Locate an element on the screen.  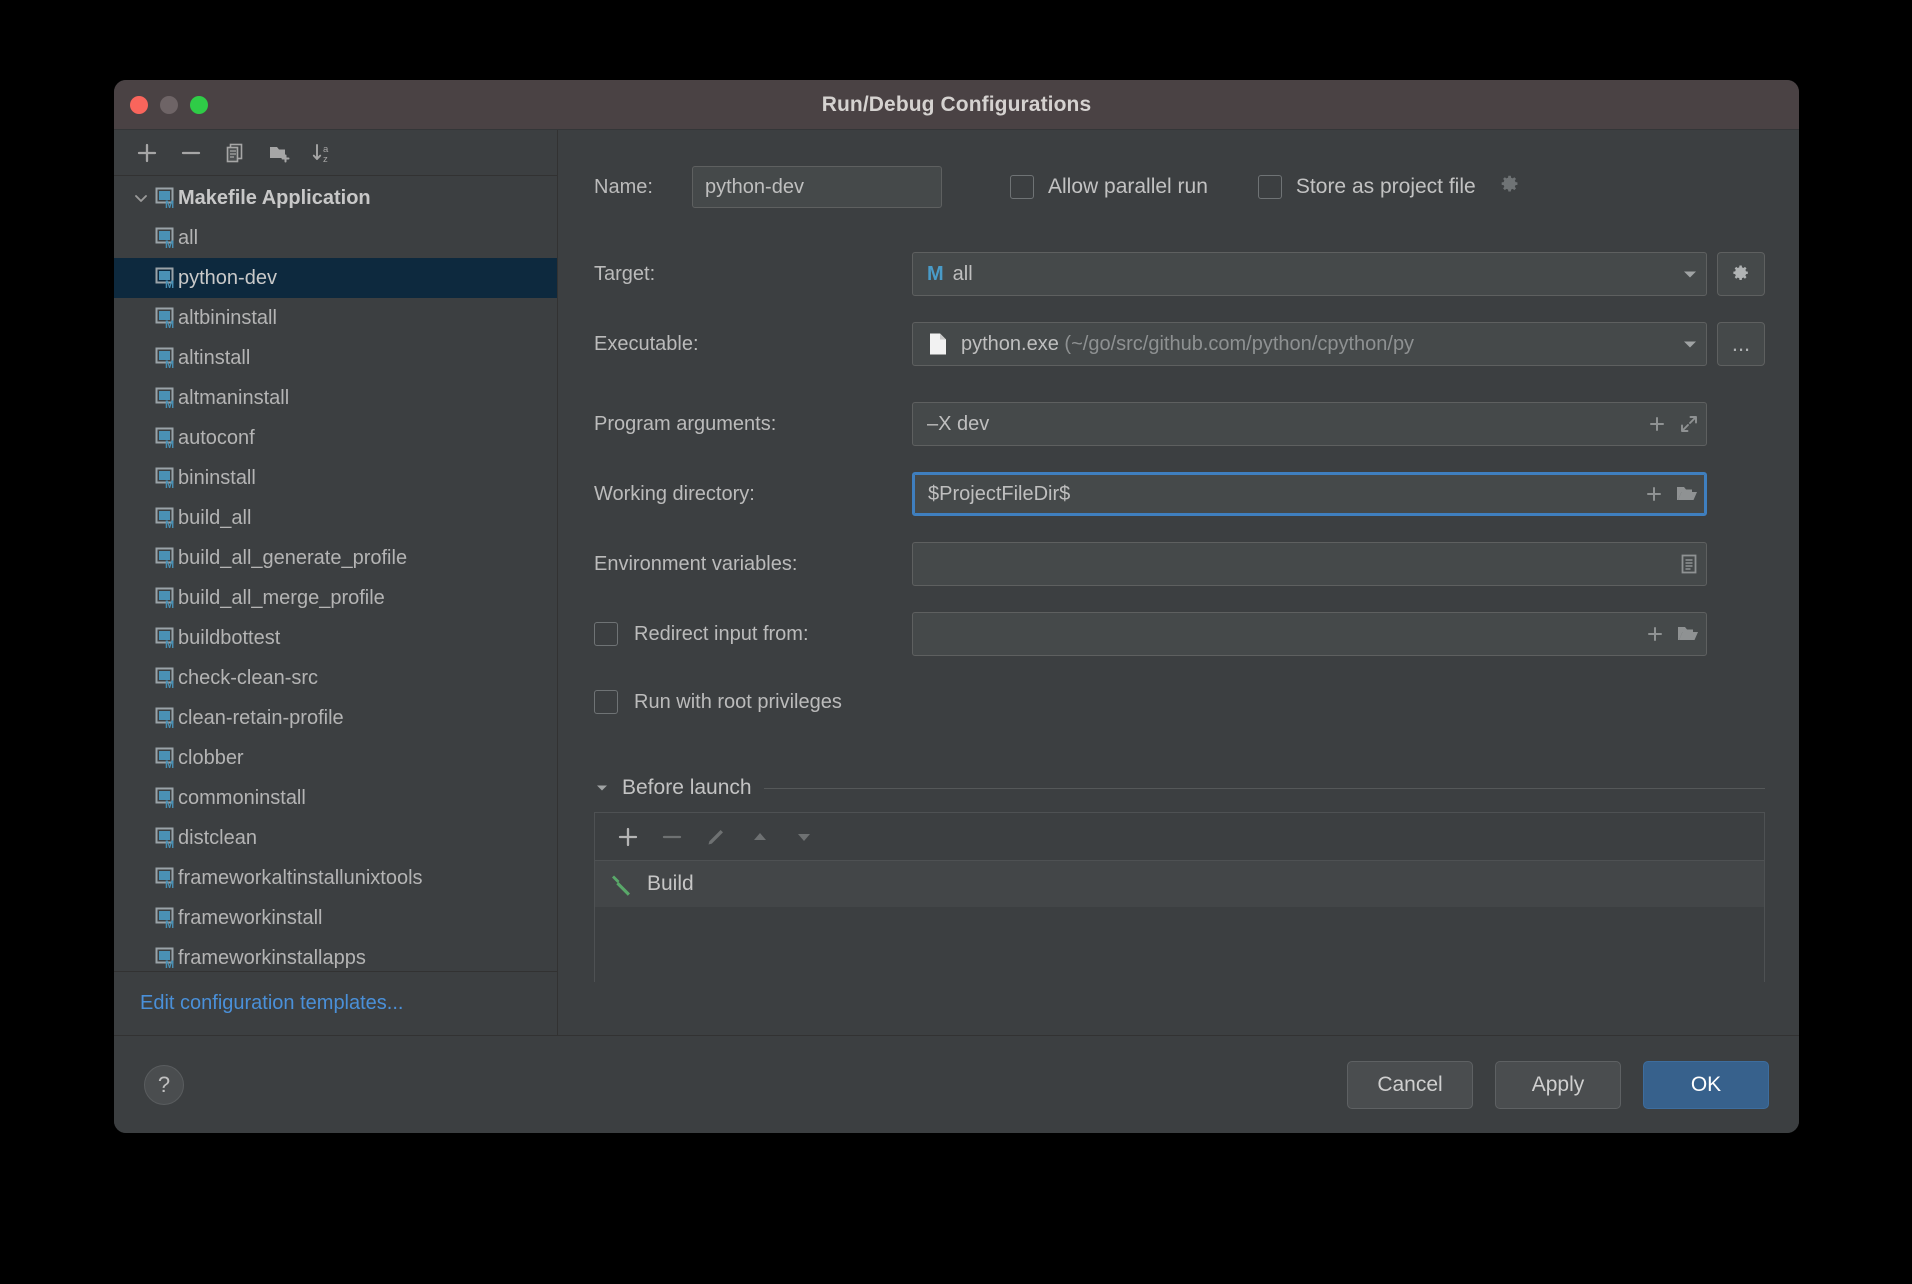
tree-item-frameworkinstallapps: Mframeworkinstallapps is located at coordinates (335, 954).